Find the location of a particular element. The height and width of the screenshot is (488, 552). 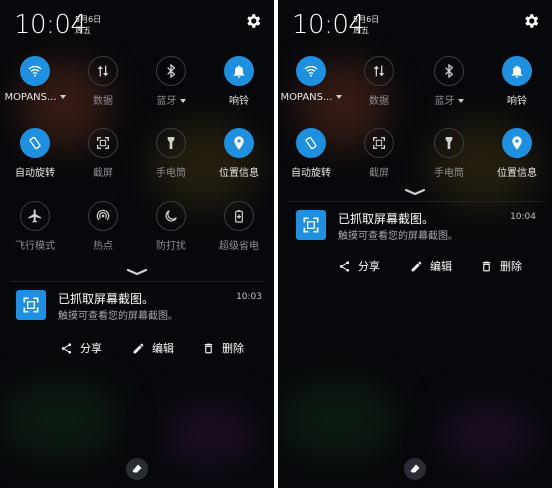

notification-actions: 分享 编辑 删除 is located at coordinates (417, 268).